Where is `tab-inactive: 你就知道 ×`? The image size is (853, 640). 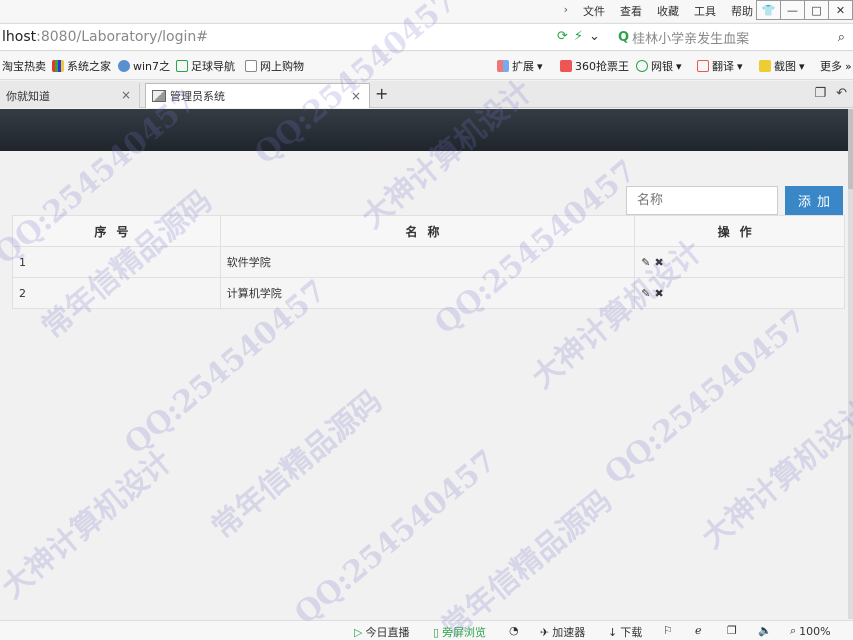 tab-inactive: 你就知道 × is located at coordinates (70, 95).